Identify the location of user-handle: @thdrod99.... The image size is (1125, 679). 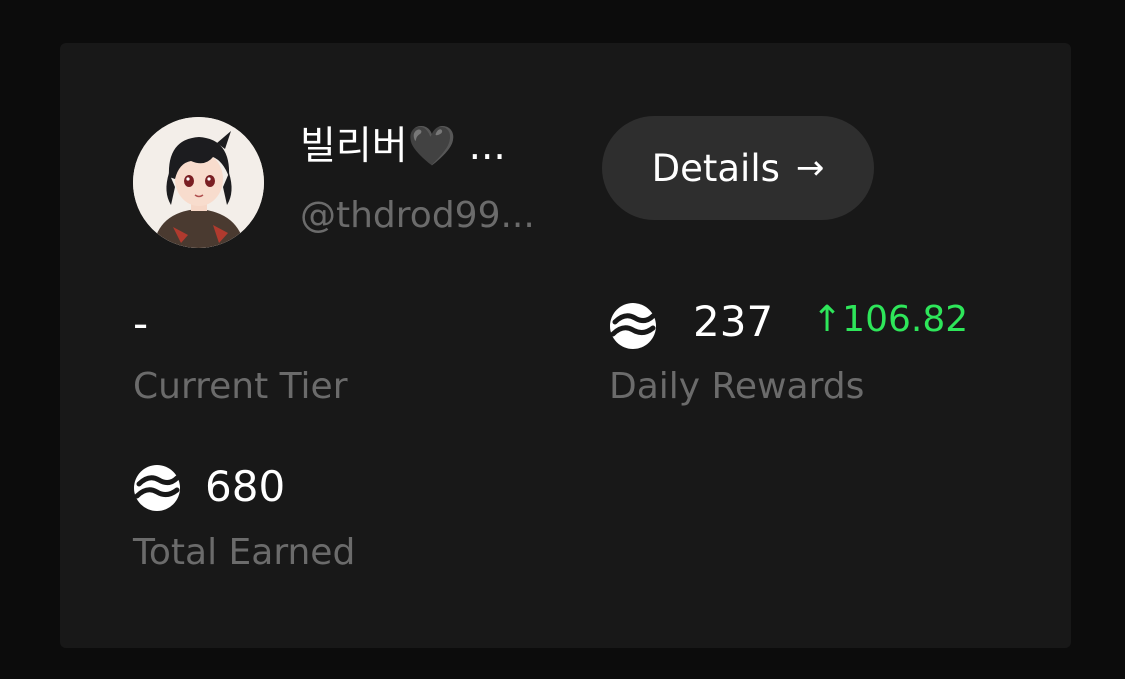
(417, 215).